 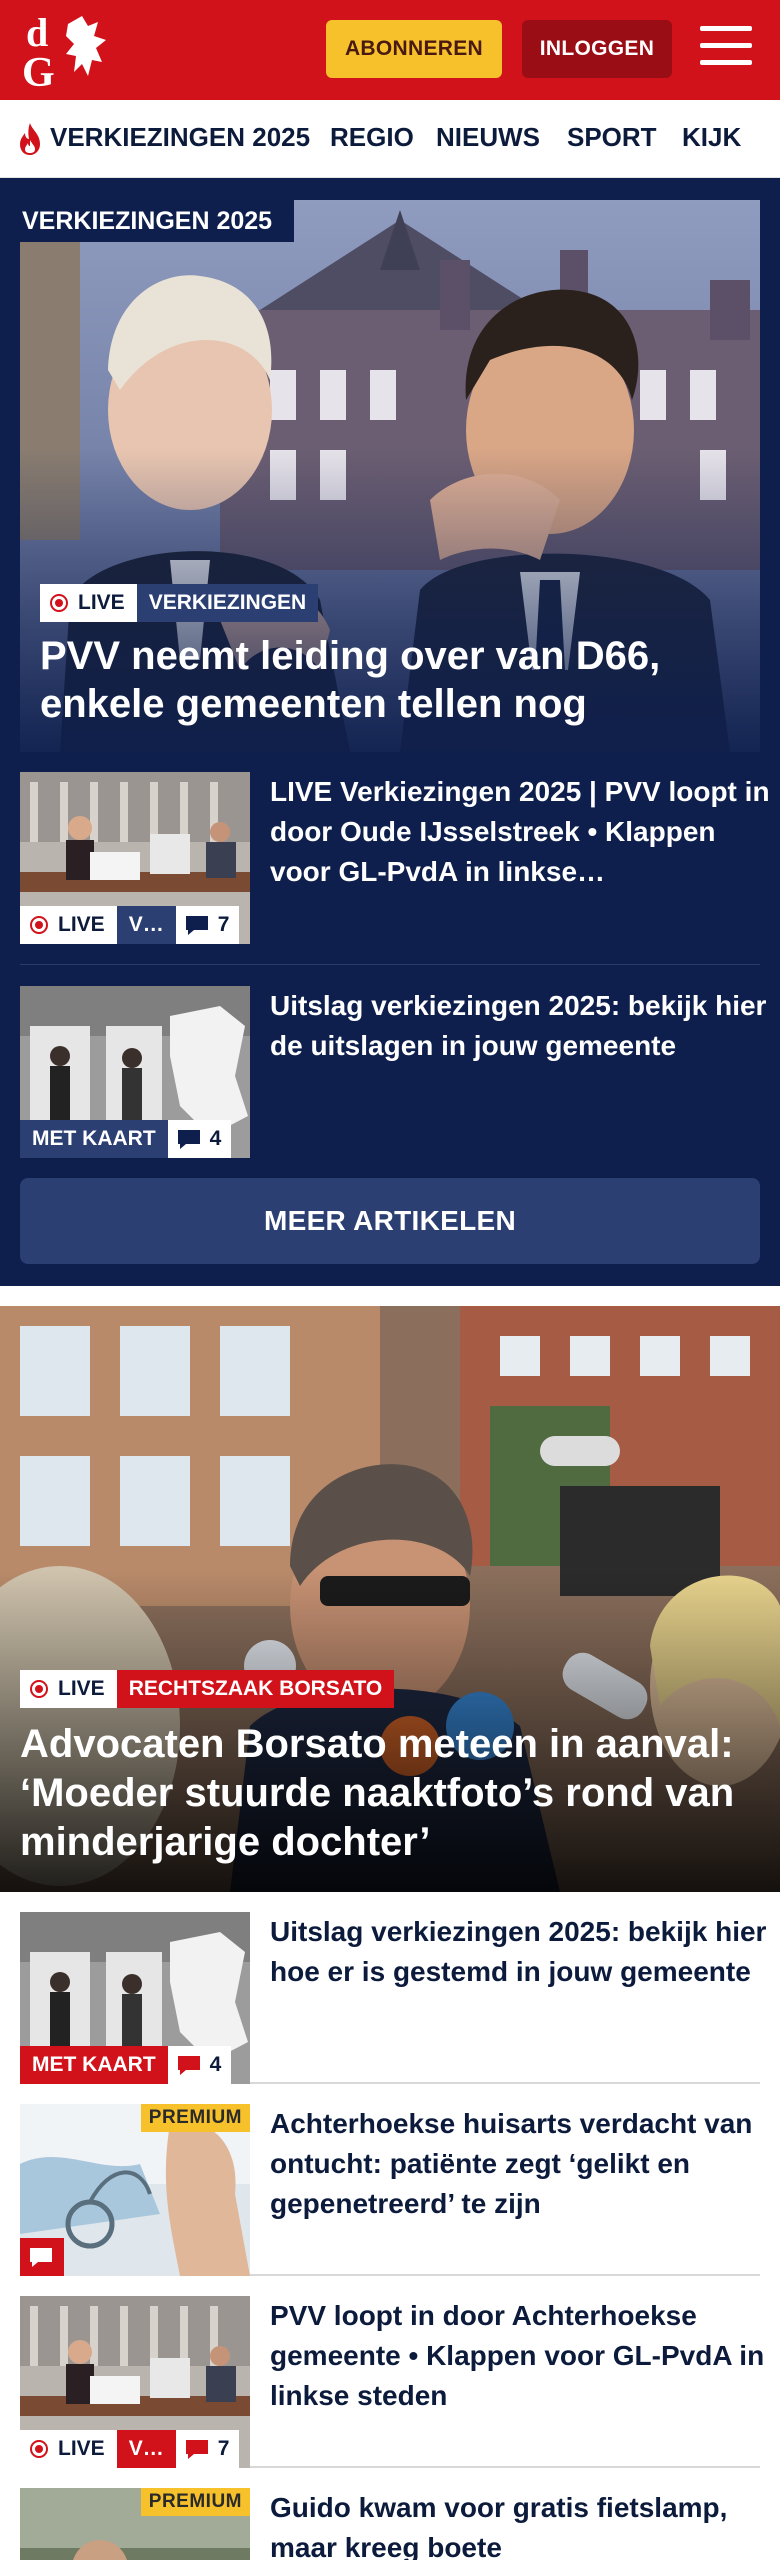 I want to click on article-badges, so click(x=42, y=2257).